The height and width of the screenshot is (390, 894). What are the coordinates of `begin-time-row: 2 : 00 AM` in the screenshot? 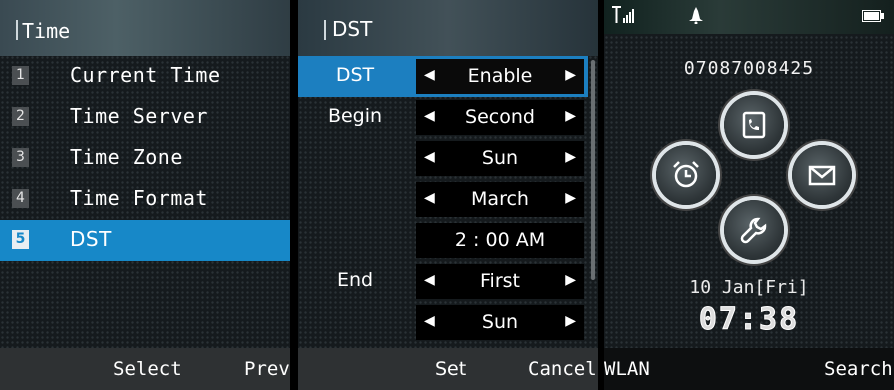 It's located at (443, 240).